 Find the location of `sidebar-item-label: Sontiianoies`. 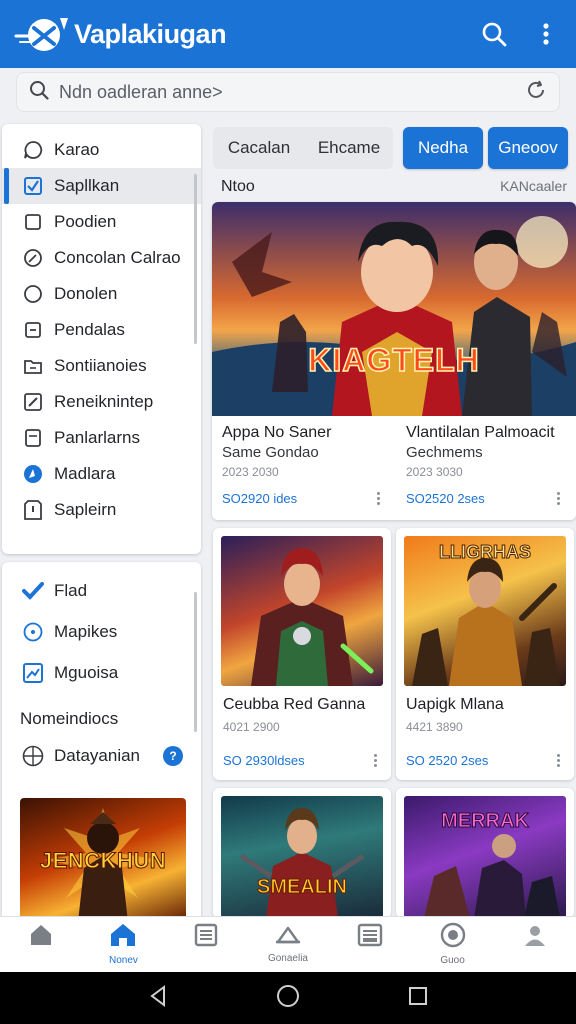

sidebar-item-label: Sontiianoies is located at coordinates (100, 365).